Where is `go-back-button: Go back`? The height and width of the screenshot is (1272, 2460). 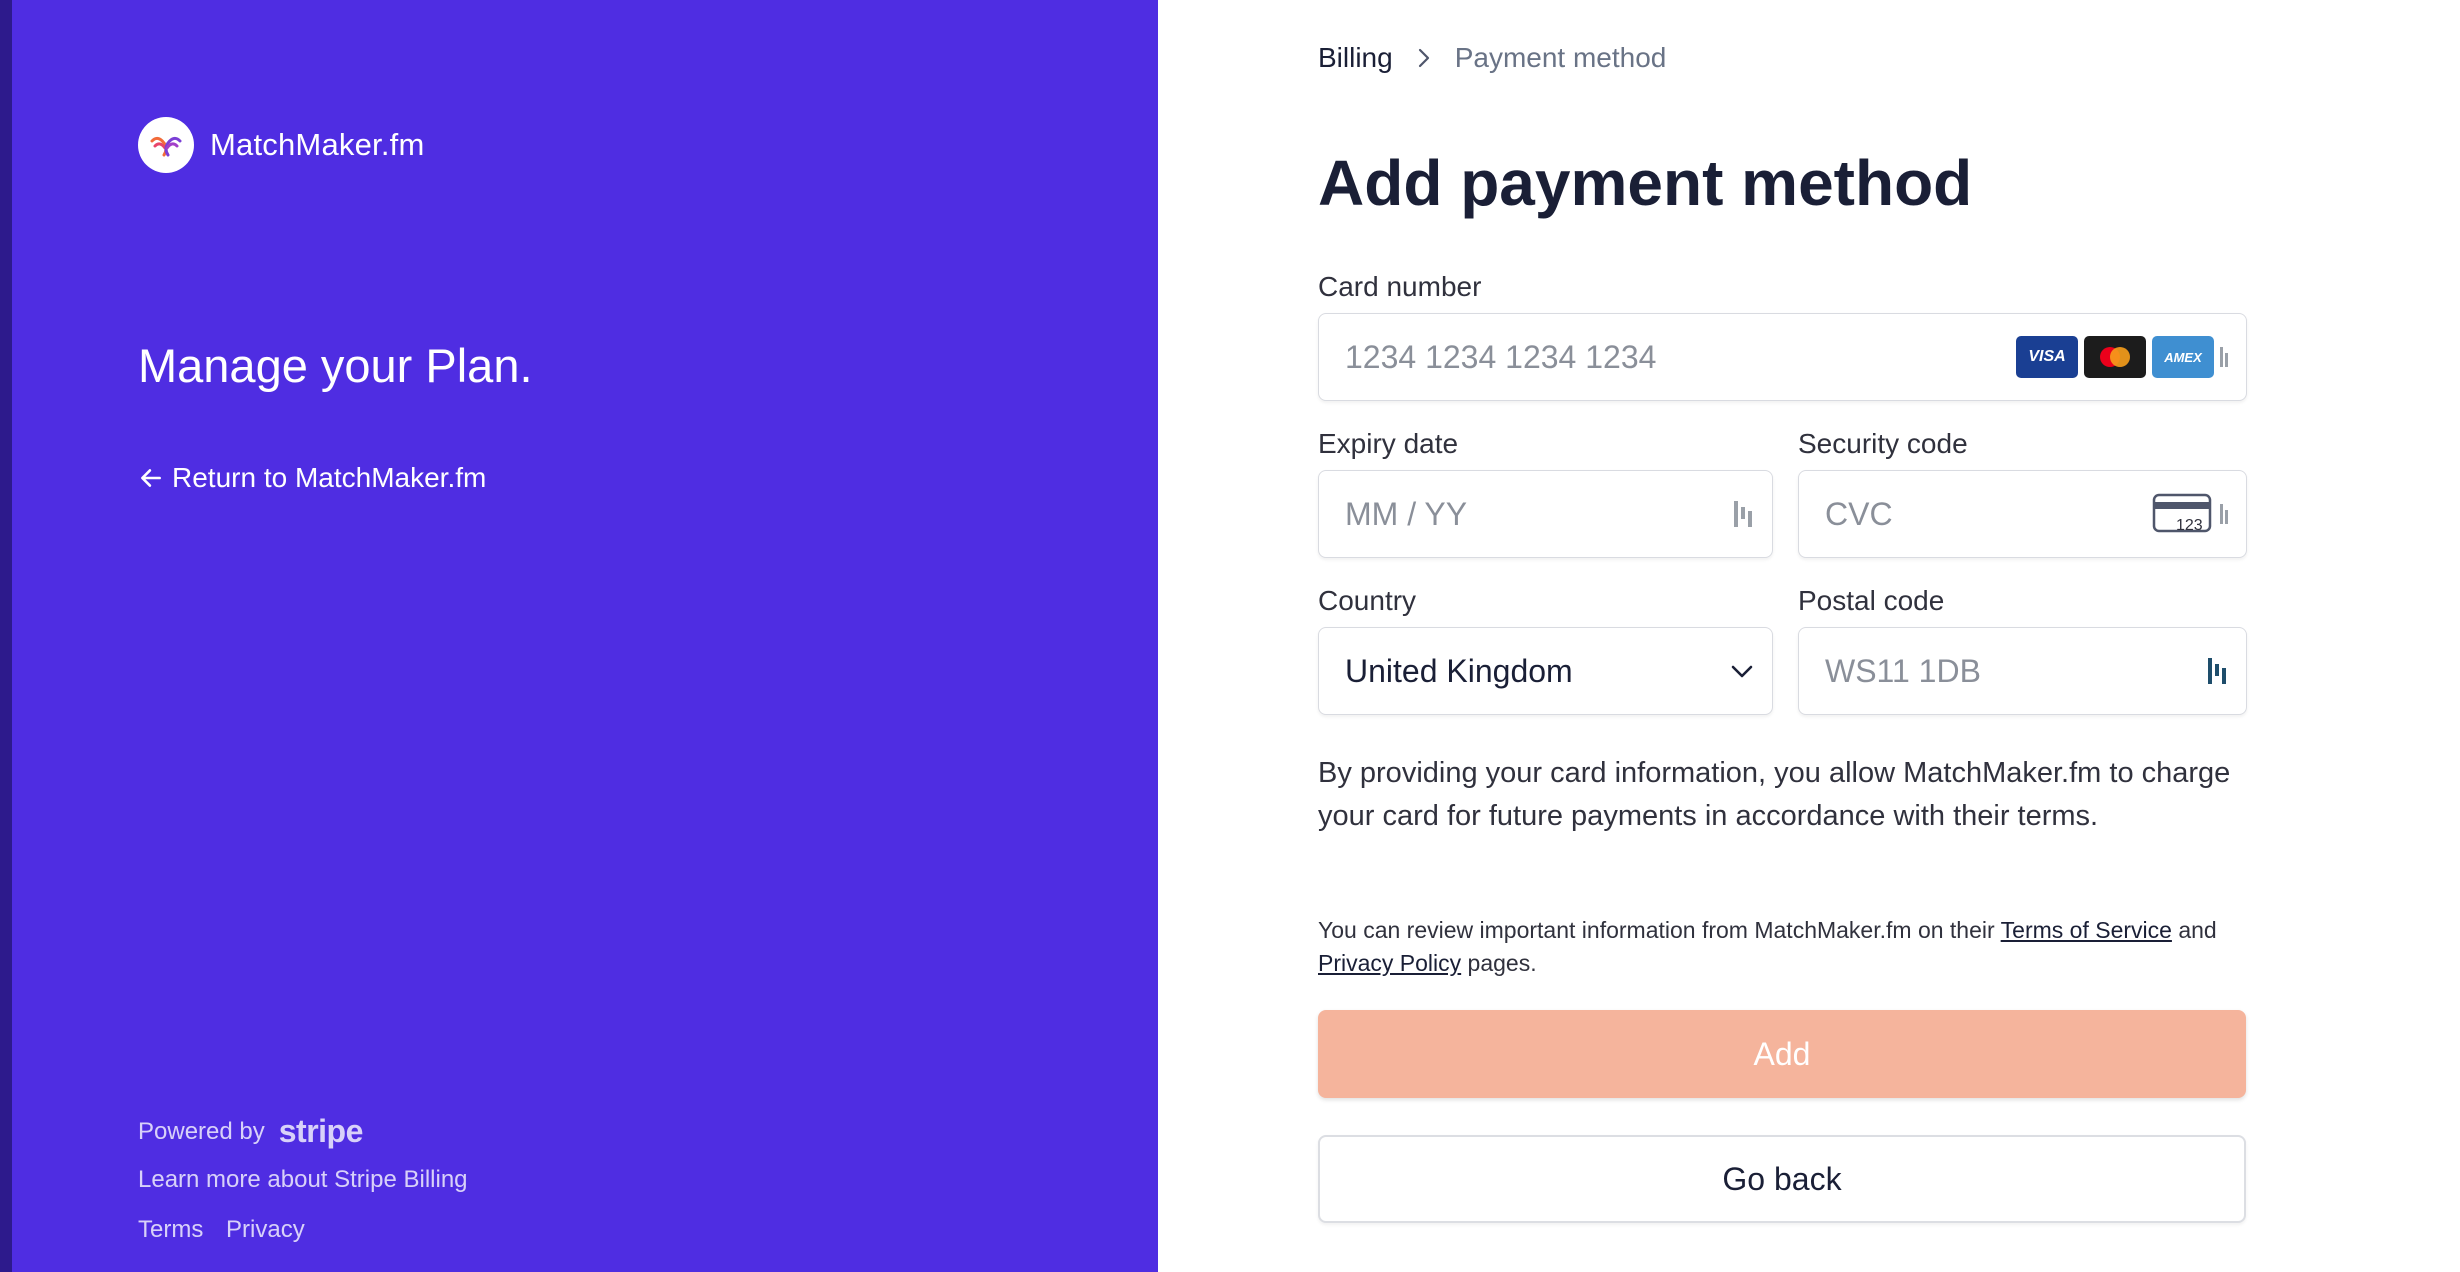 go-back-button: Go back is located at coordinates (1782, 1179).